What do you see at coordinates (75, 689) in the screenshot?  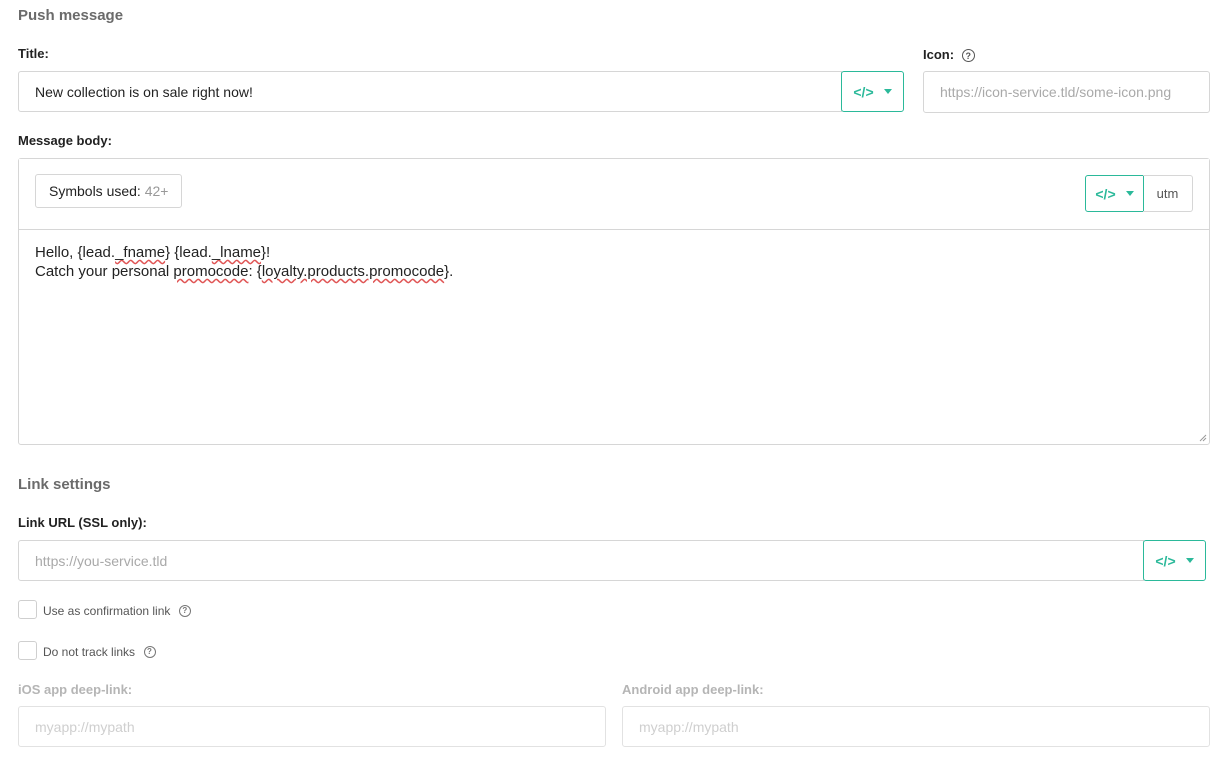 I see `ios-deeplink-label: iOS app deep-link:` at bounding box center [75, 689].